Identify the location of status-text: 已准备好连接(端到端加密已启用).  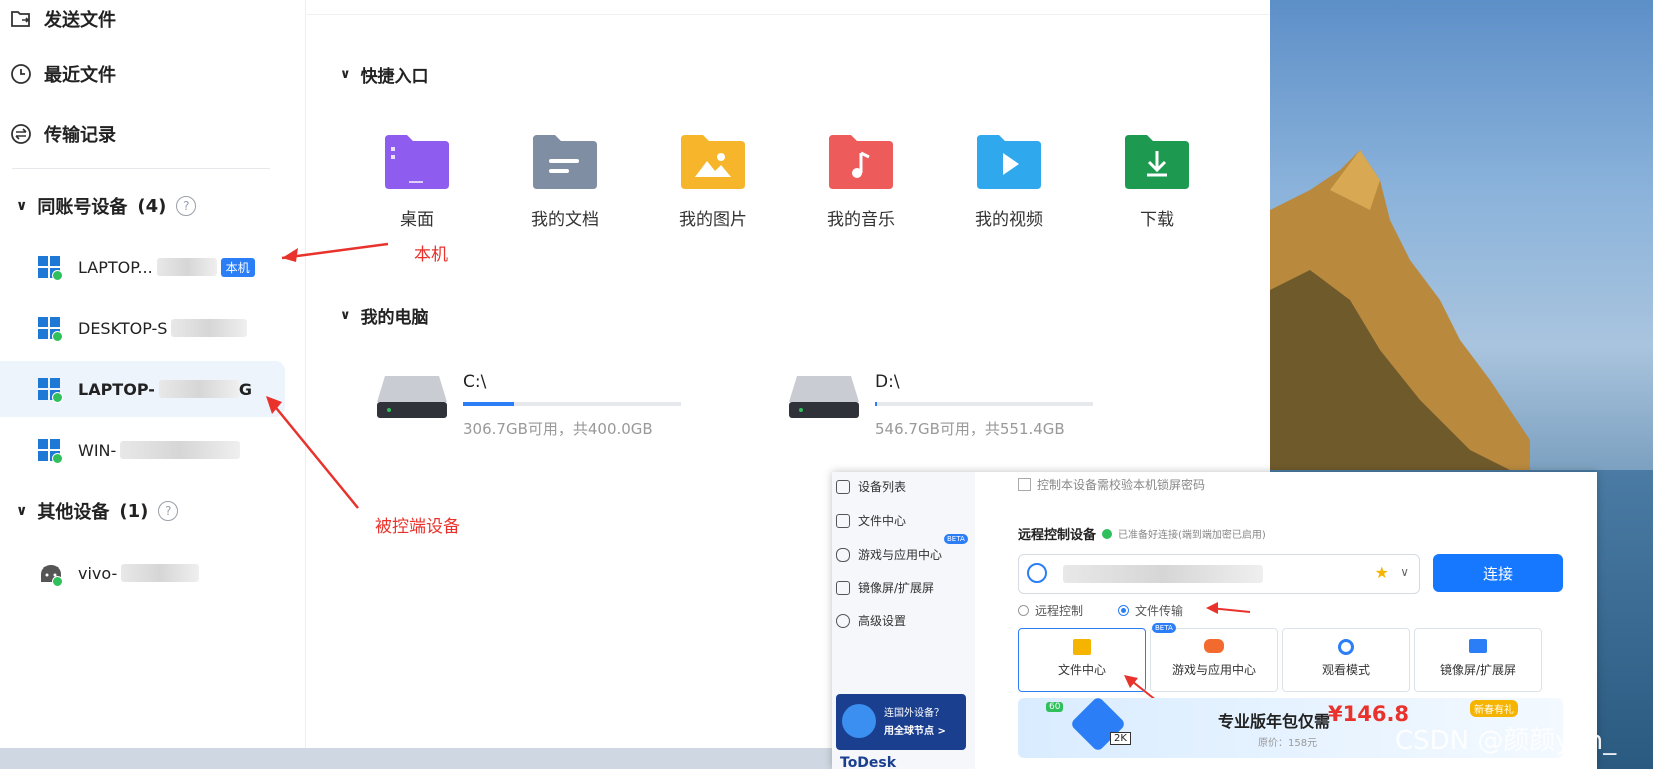
(1192, 535).